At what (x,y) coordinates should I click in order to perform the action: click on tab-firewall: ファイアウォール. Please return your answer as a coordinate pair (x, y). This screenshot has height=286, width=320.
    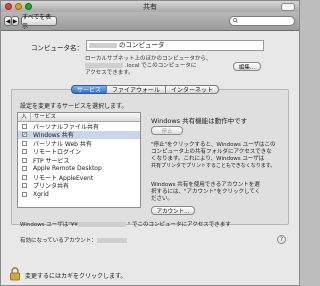
    Looking at the image, I should click on (136, 89).